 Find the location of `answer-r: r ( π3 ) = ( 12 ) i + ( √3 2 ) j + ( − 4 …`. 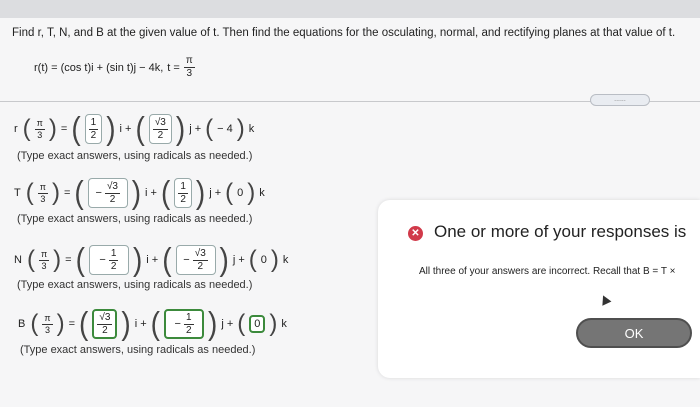

answer-r: r ( π3 ) = ( 12 ) i + ( √3 2 ) j + ( − 4 … is located at coordinates (134, 128).